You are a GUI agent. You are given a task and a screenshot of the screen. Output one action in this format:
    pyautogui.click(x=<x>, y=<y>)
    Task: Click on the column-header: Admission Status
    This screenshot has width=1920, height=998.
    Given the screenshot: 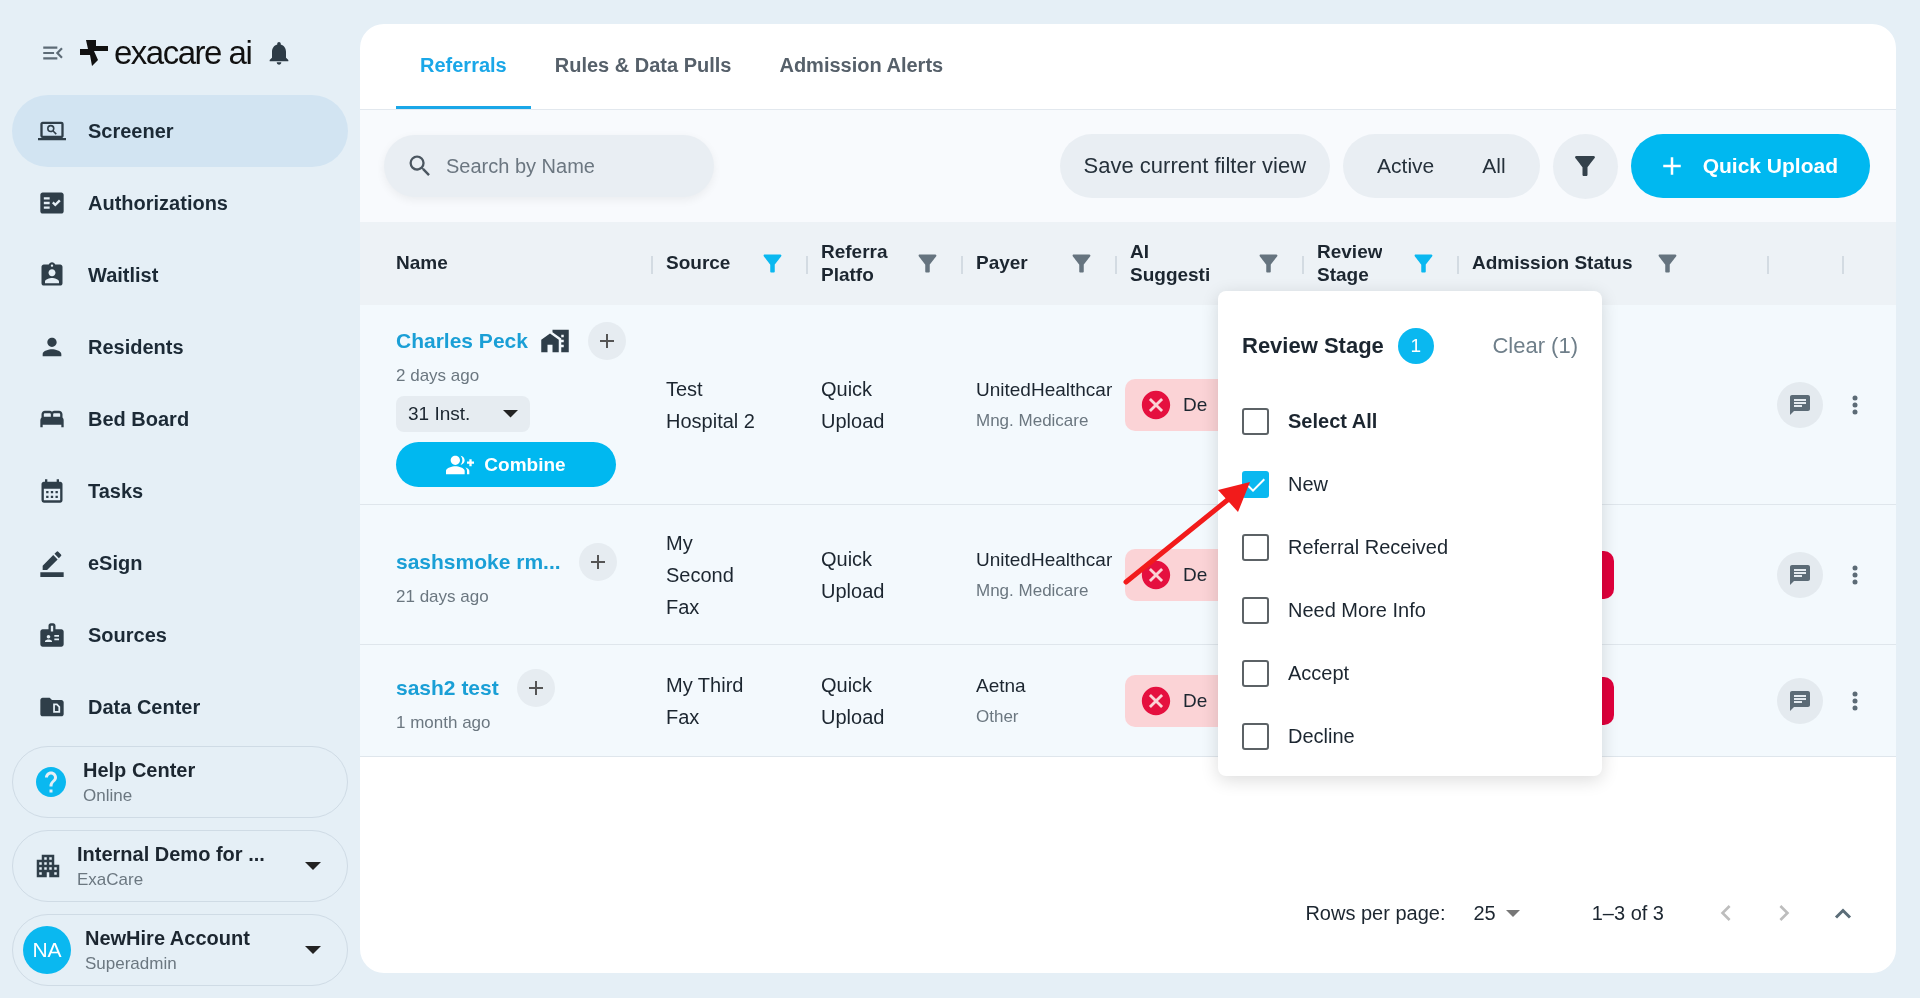 What is the action you would take?
    pyautogui.click(x=1552, y=263)
    